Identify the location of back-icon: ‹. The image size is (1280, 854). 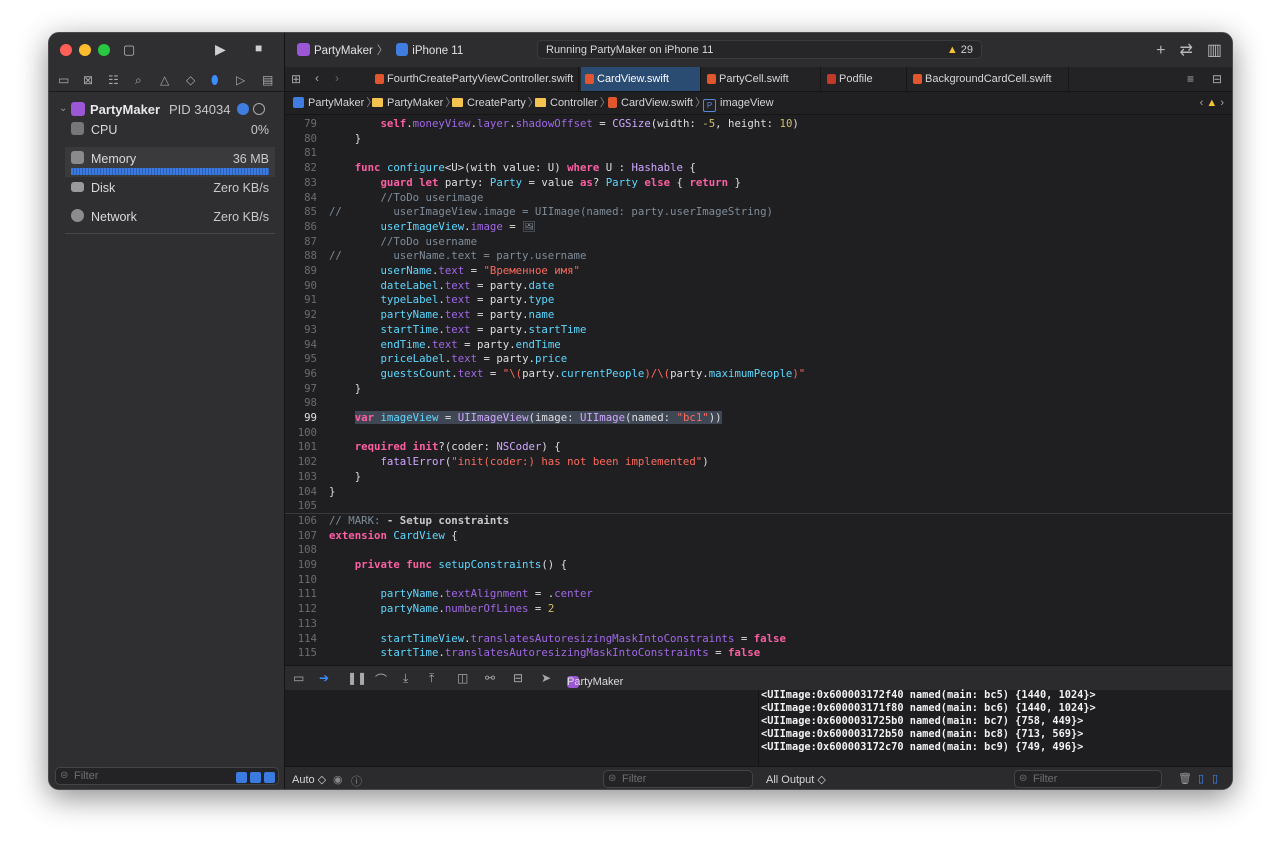
(317, 78).